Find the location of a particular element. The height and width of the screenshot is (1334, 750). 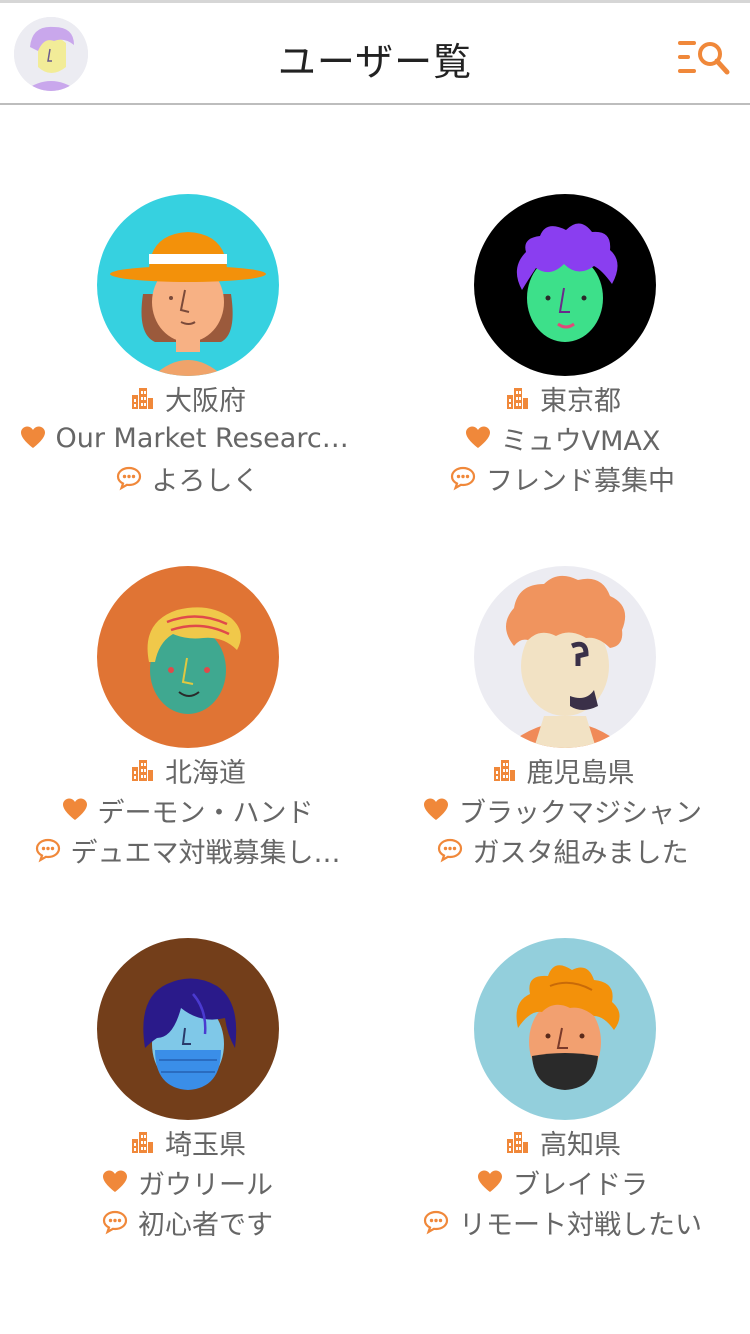

user-card: 高知県 ブレイドラ リモート対戦したい is located at coordinates (562, 1045).